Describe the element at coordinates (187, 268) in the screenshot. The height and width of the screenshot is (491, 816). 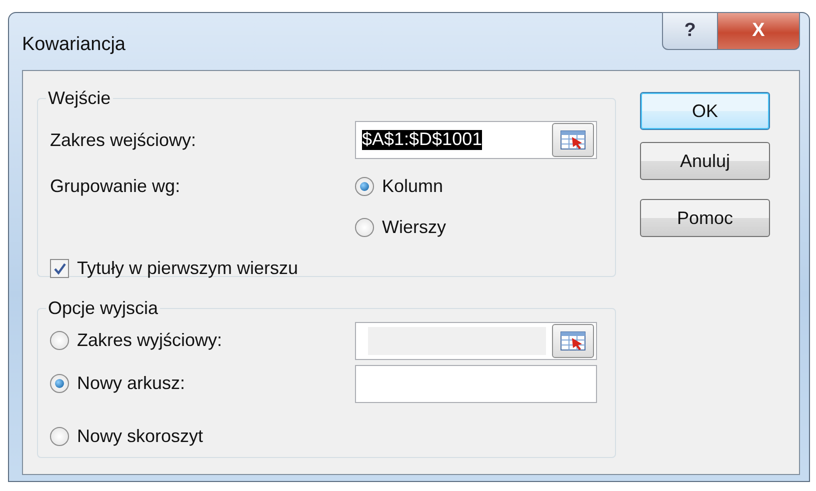
I see `checkbox-label: Tytuły w pierwszym wierszu` at that location.